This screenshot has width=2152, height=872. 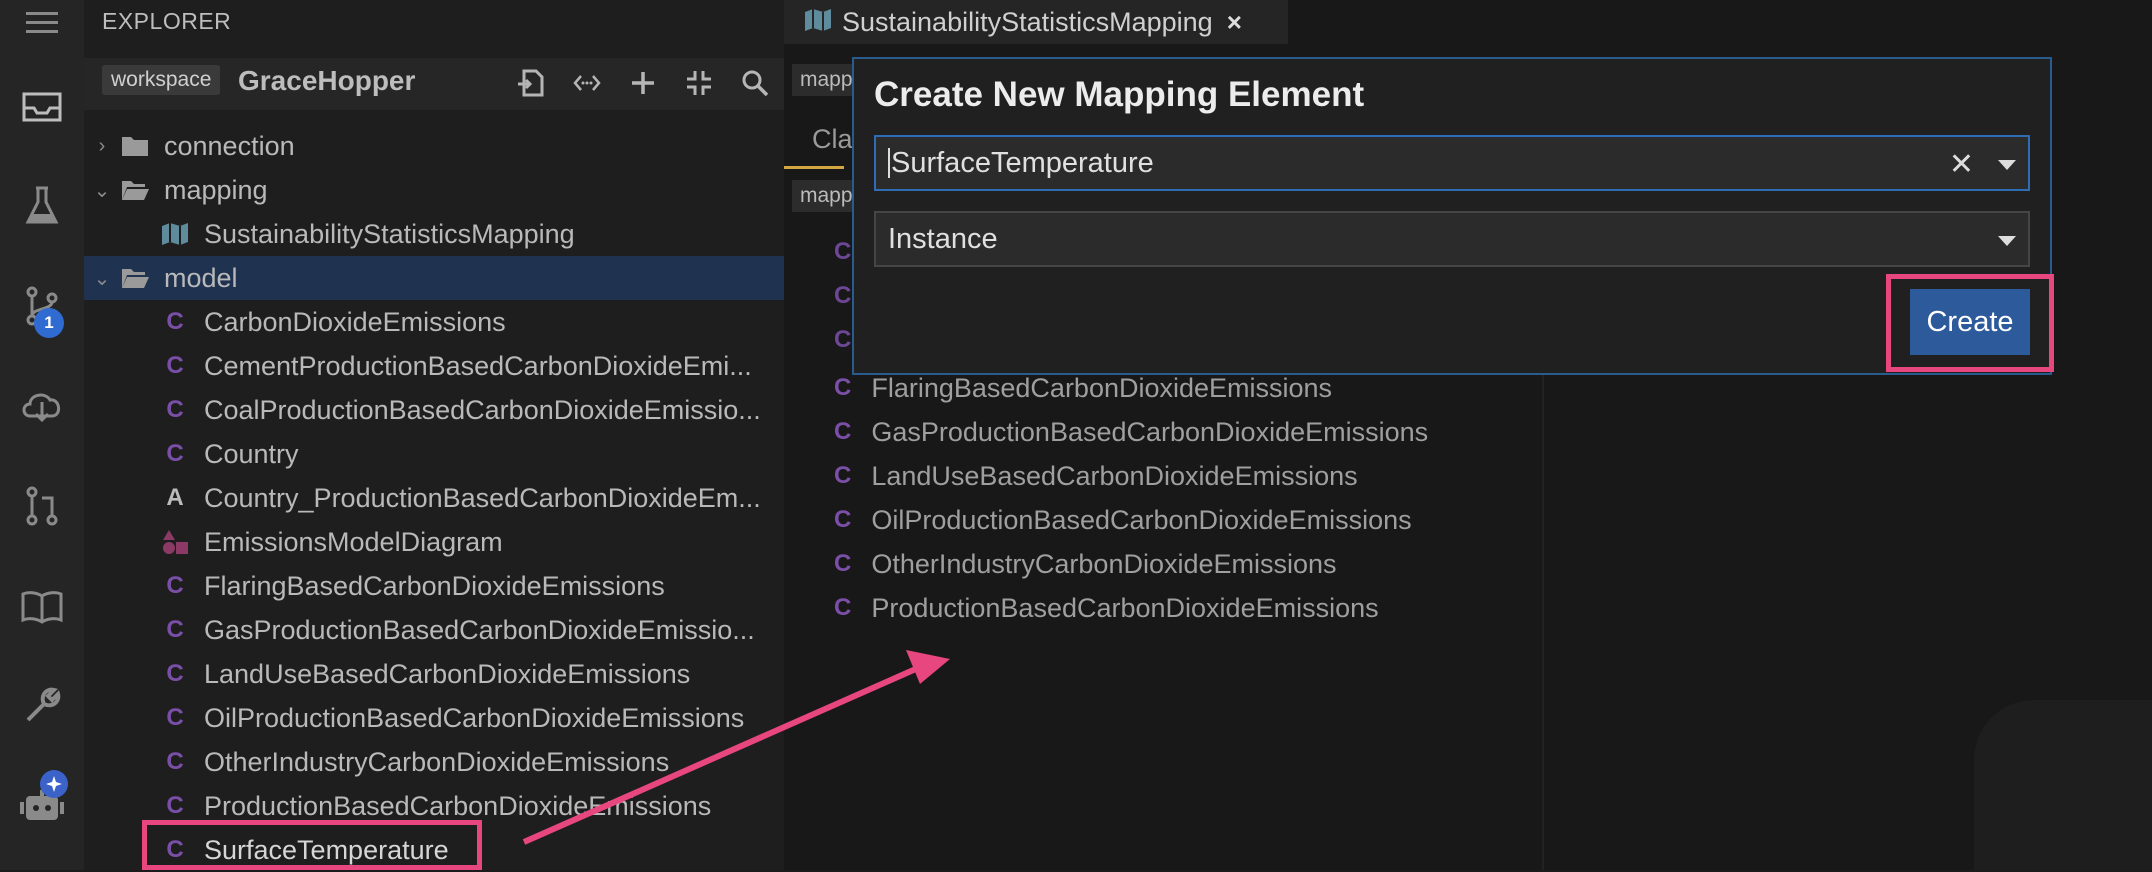 What do you see at coordinates (434, 146) in the screenshot?
I see `tree-folder-connection: › connection` at bounding box center [434, 146].